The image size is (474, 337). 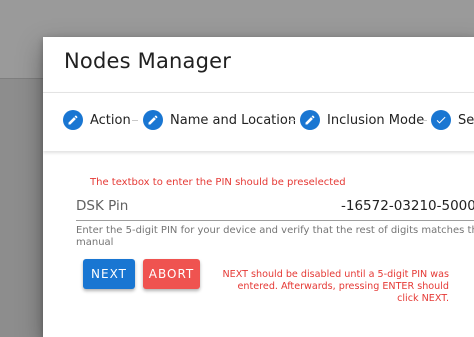 I want to click on next-button: NEXT, so click(x=109, y=274).